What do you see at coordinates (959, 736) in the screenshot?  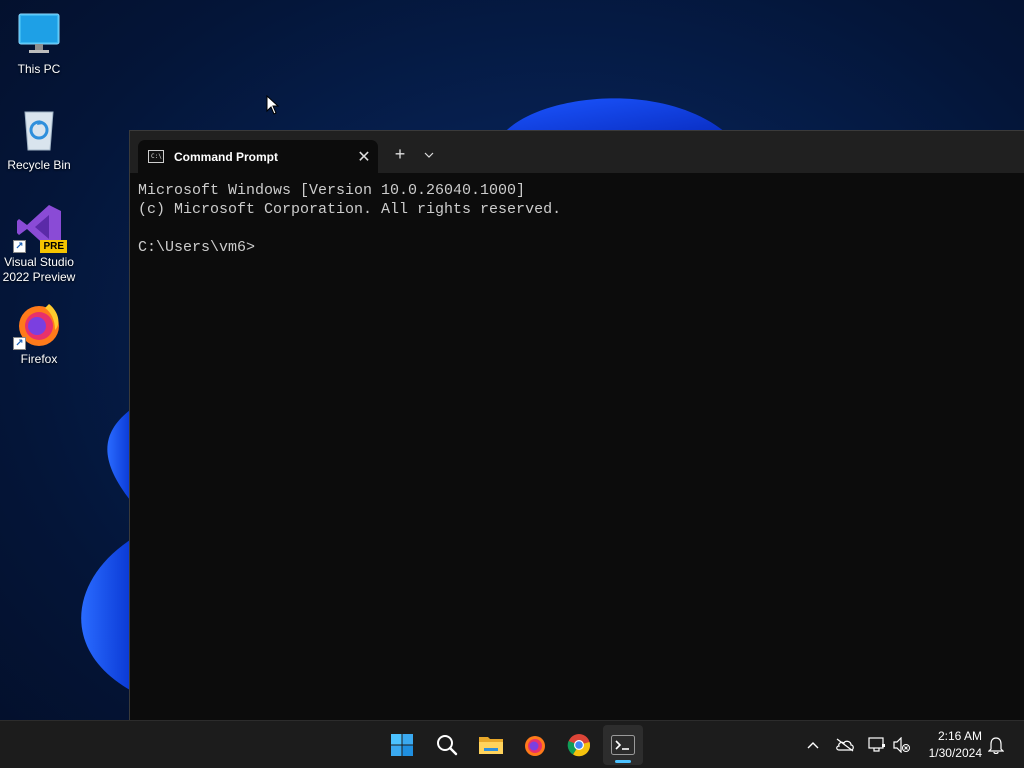 I see `clock-time: 2:16 AM` at bounding box center [959, 736].